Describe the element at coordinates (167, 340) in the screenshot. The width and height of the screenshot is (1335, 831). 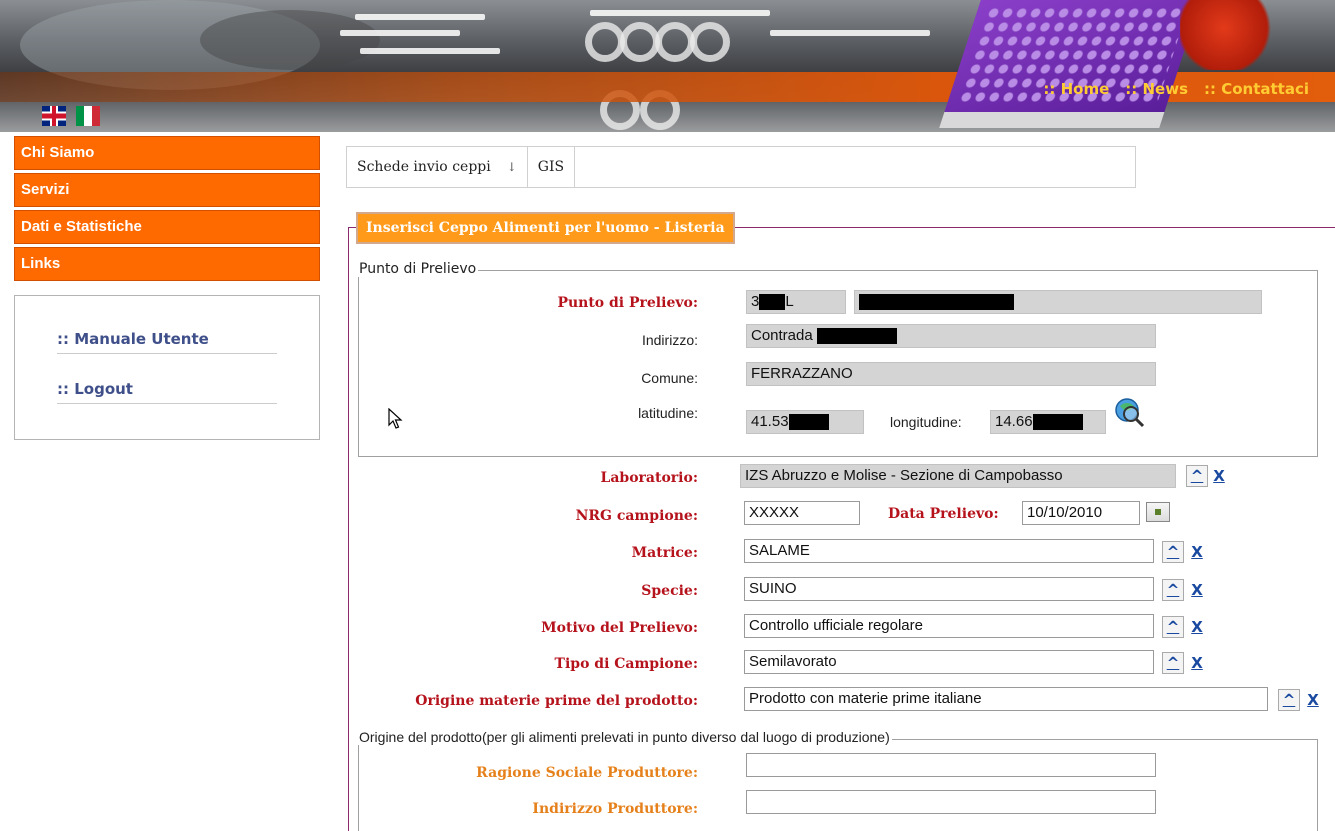
I see `manuale-utente-link: :: Manuale Utente` at that location.